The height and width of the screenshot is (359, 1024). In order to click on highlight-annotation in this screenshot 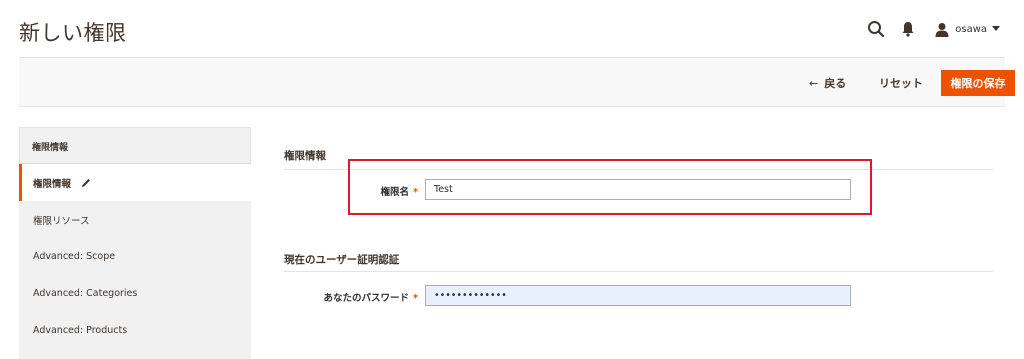, I will do `click(610, 187)`.